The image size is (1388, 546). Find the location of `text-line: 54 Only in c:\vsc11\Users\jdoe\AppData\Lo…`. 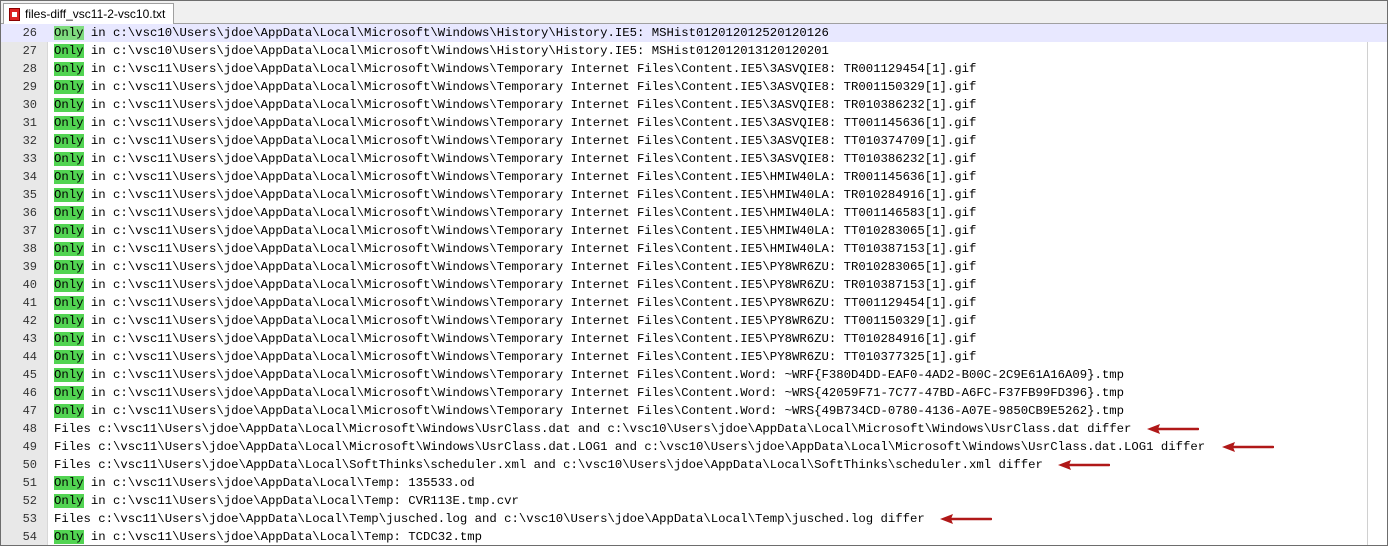

text-line: 54 Only in c:\vsc11\Users\jdoe\AppData\Lo… is located at coordinates (694, 536).